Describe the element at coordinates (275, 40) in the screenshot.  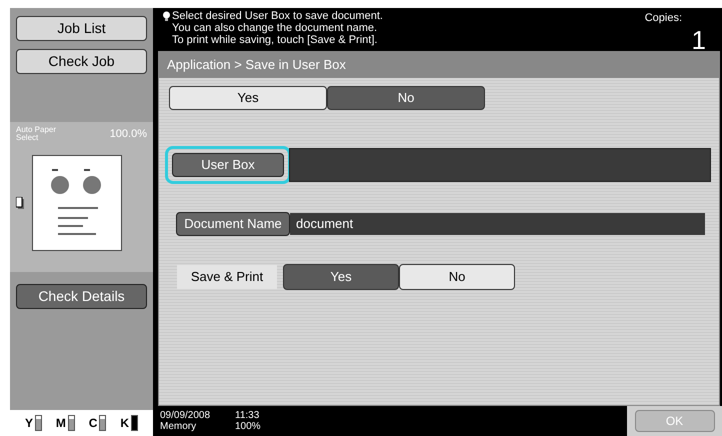
I see `message-text: To print while saving, touch [Save & Print].` at that location.